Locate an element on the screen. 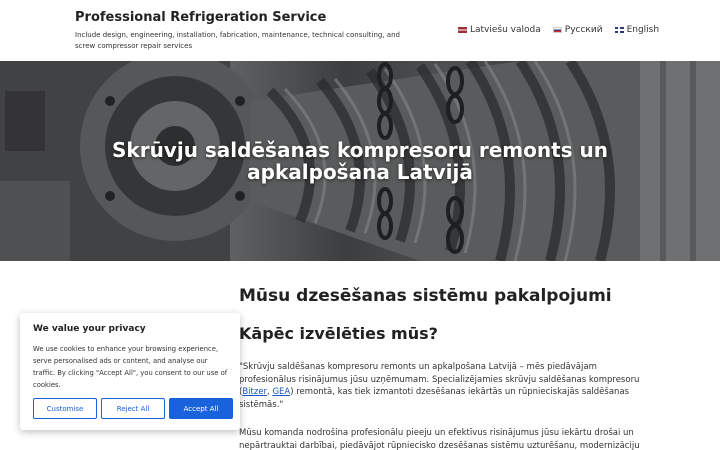 The width and height of the screenshot is (720, 450). russia-flag-icon is located at coordinates (557, 30).